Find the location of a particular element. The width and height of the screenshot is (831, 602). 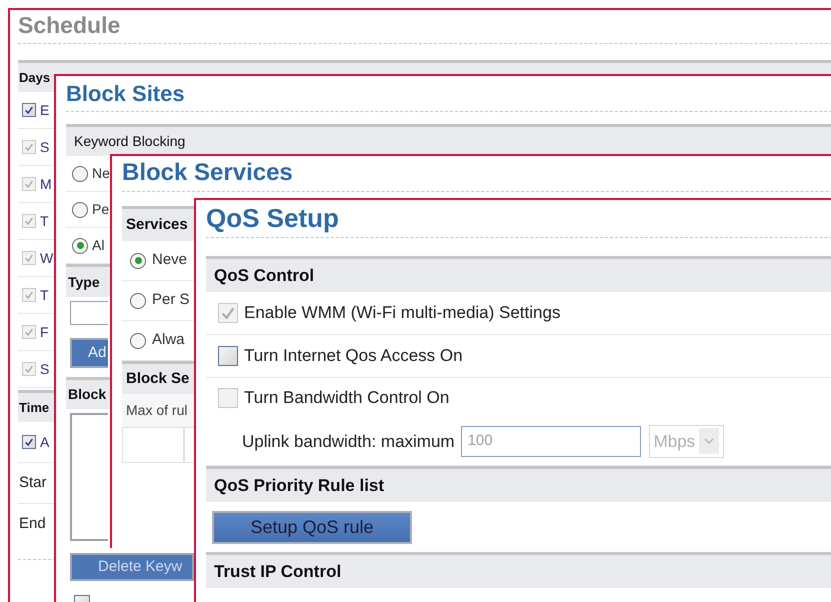

day-label: W is located at coordinates (47, 258).